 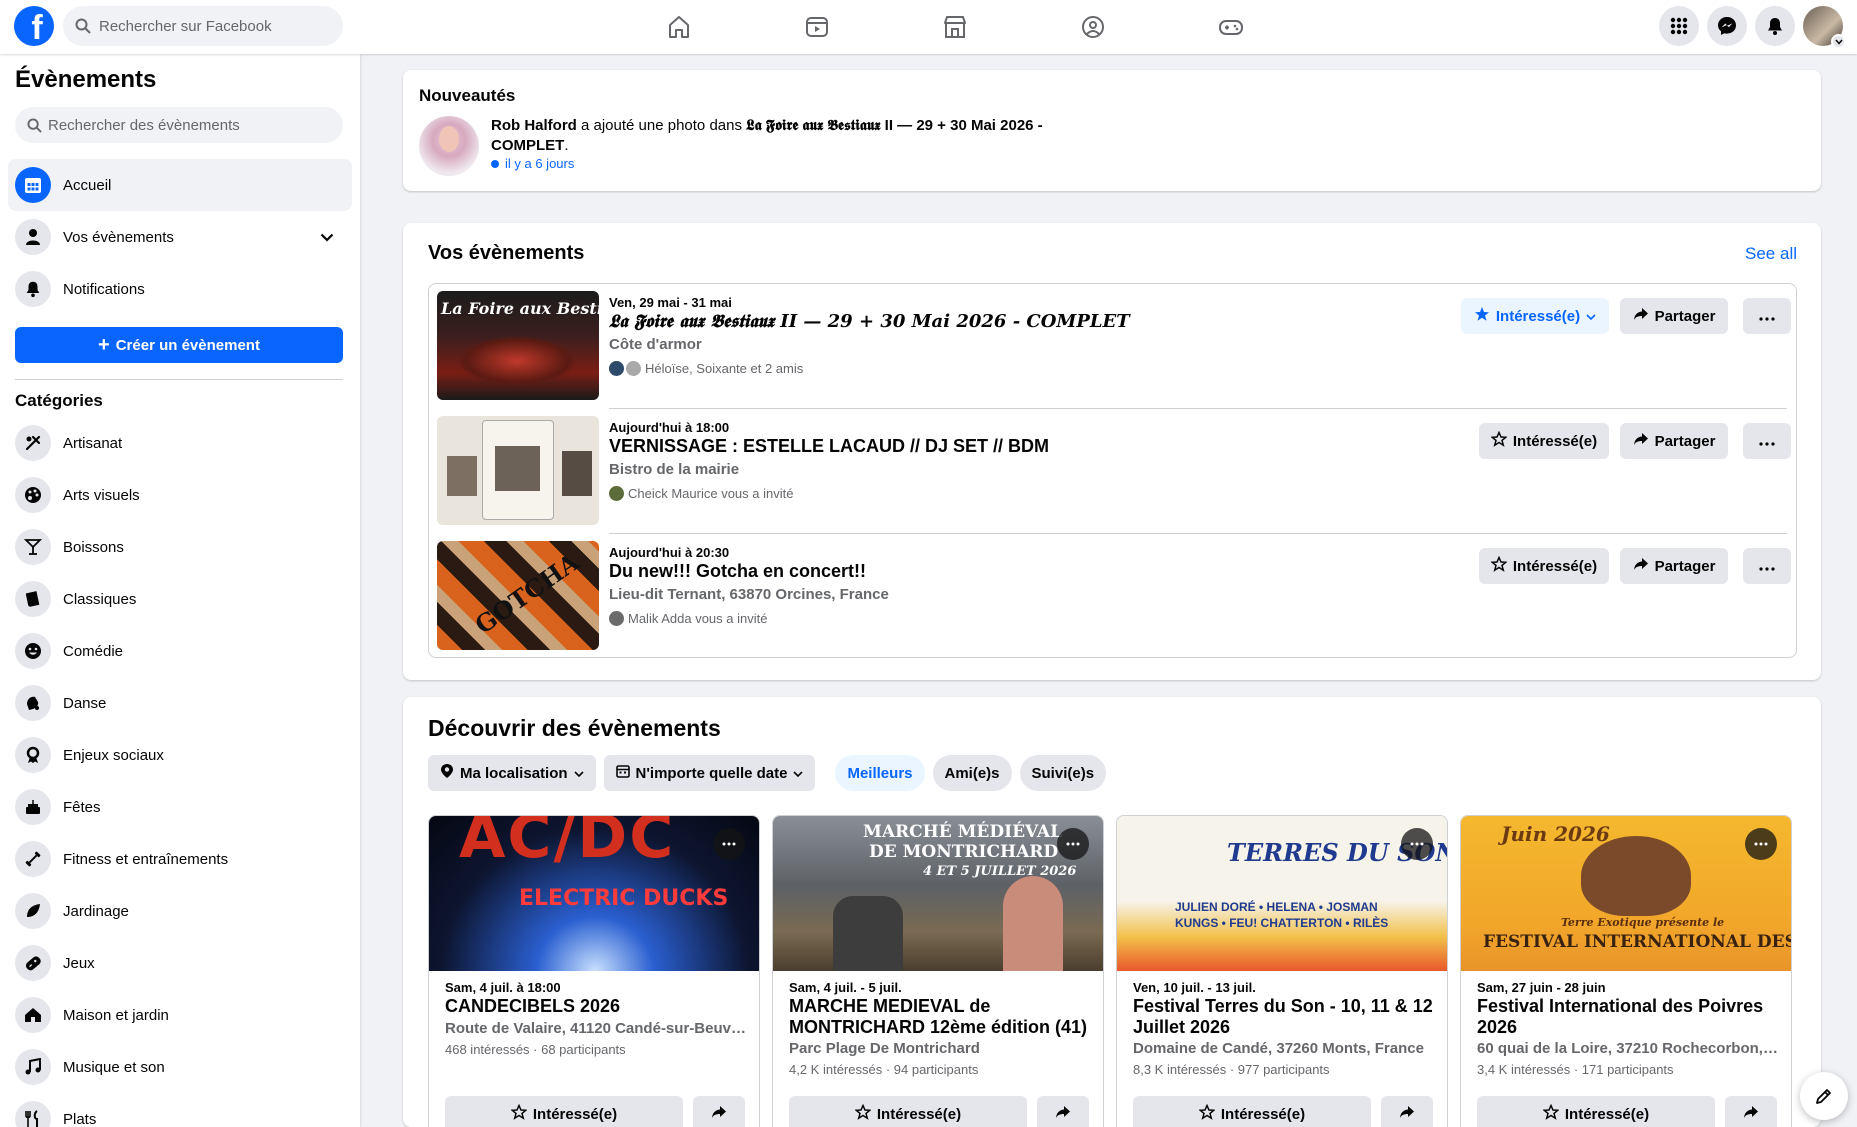 What do you see at coordinates (180, 443) in the screenshot?
I see `category-artisanat: Artisanat` at bounding box center [180, 443].